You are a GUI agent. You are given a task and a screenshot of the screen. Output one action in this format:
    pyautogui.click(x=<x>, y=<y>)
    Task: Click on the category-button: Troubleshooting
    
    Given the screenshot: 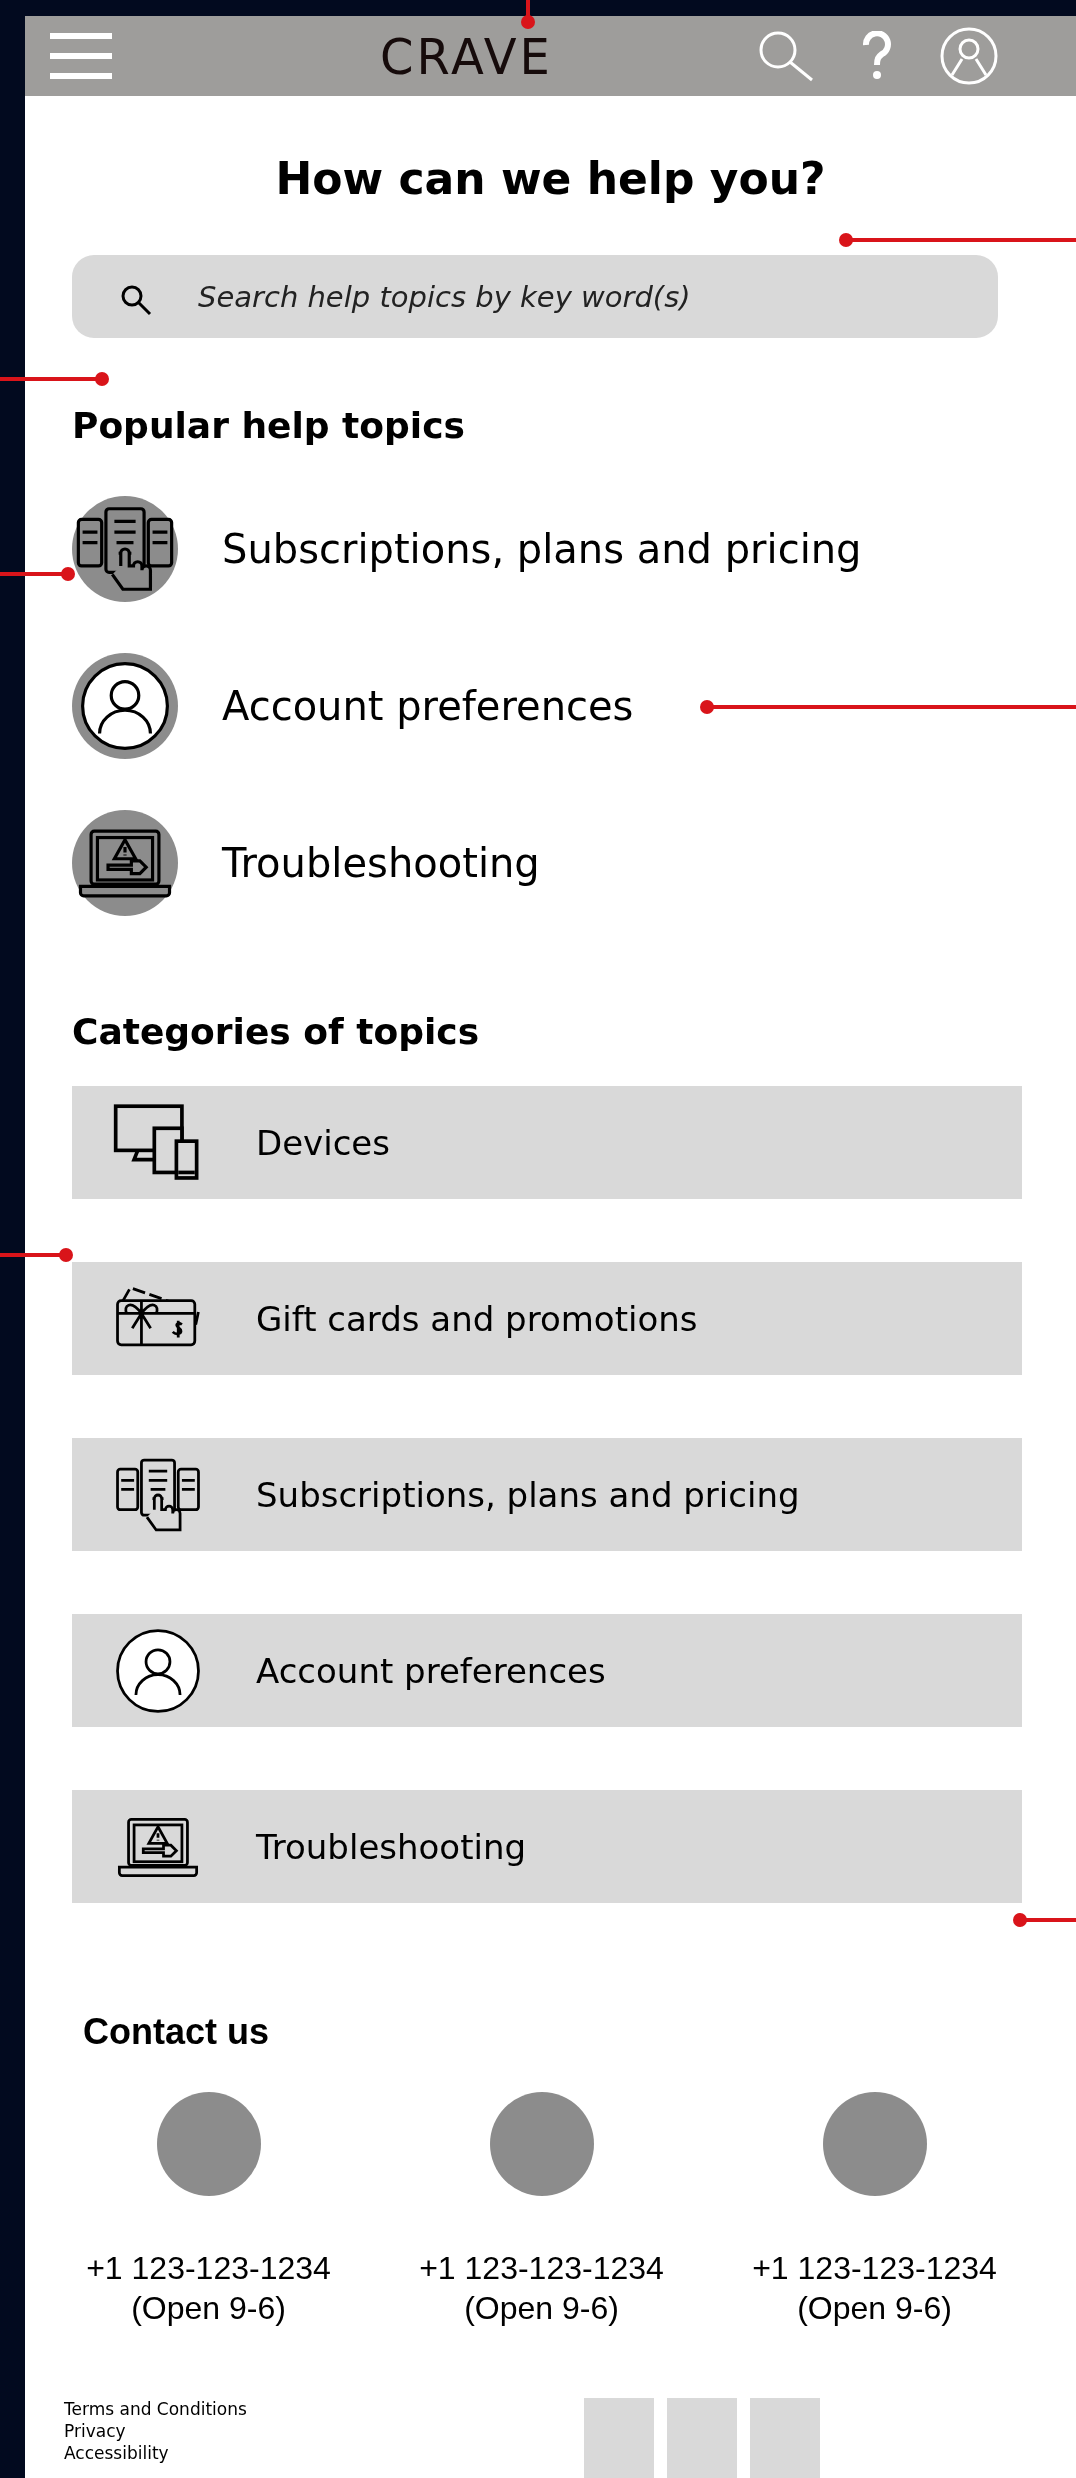 What is the action you would take?
    pyautogui.click(x=547, y=1846)
    